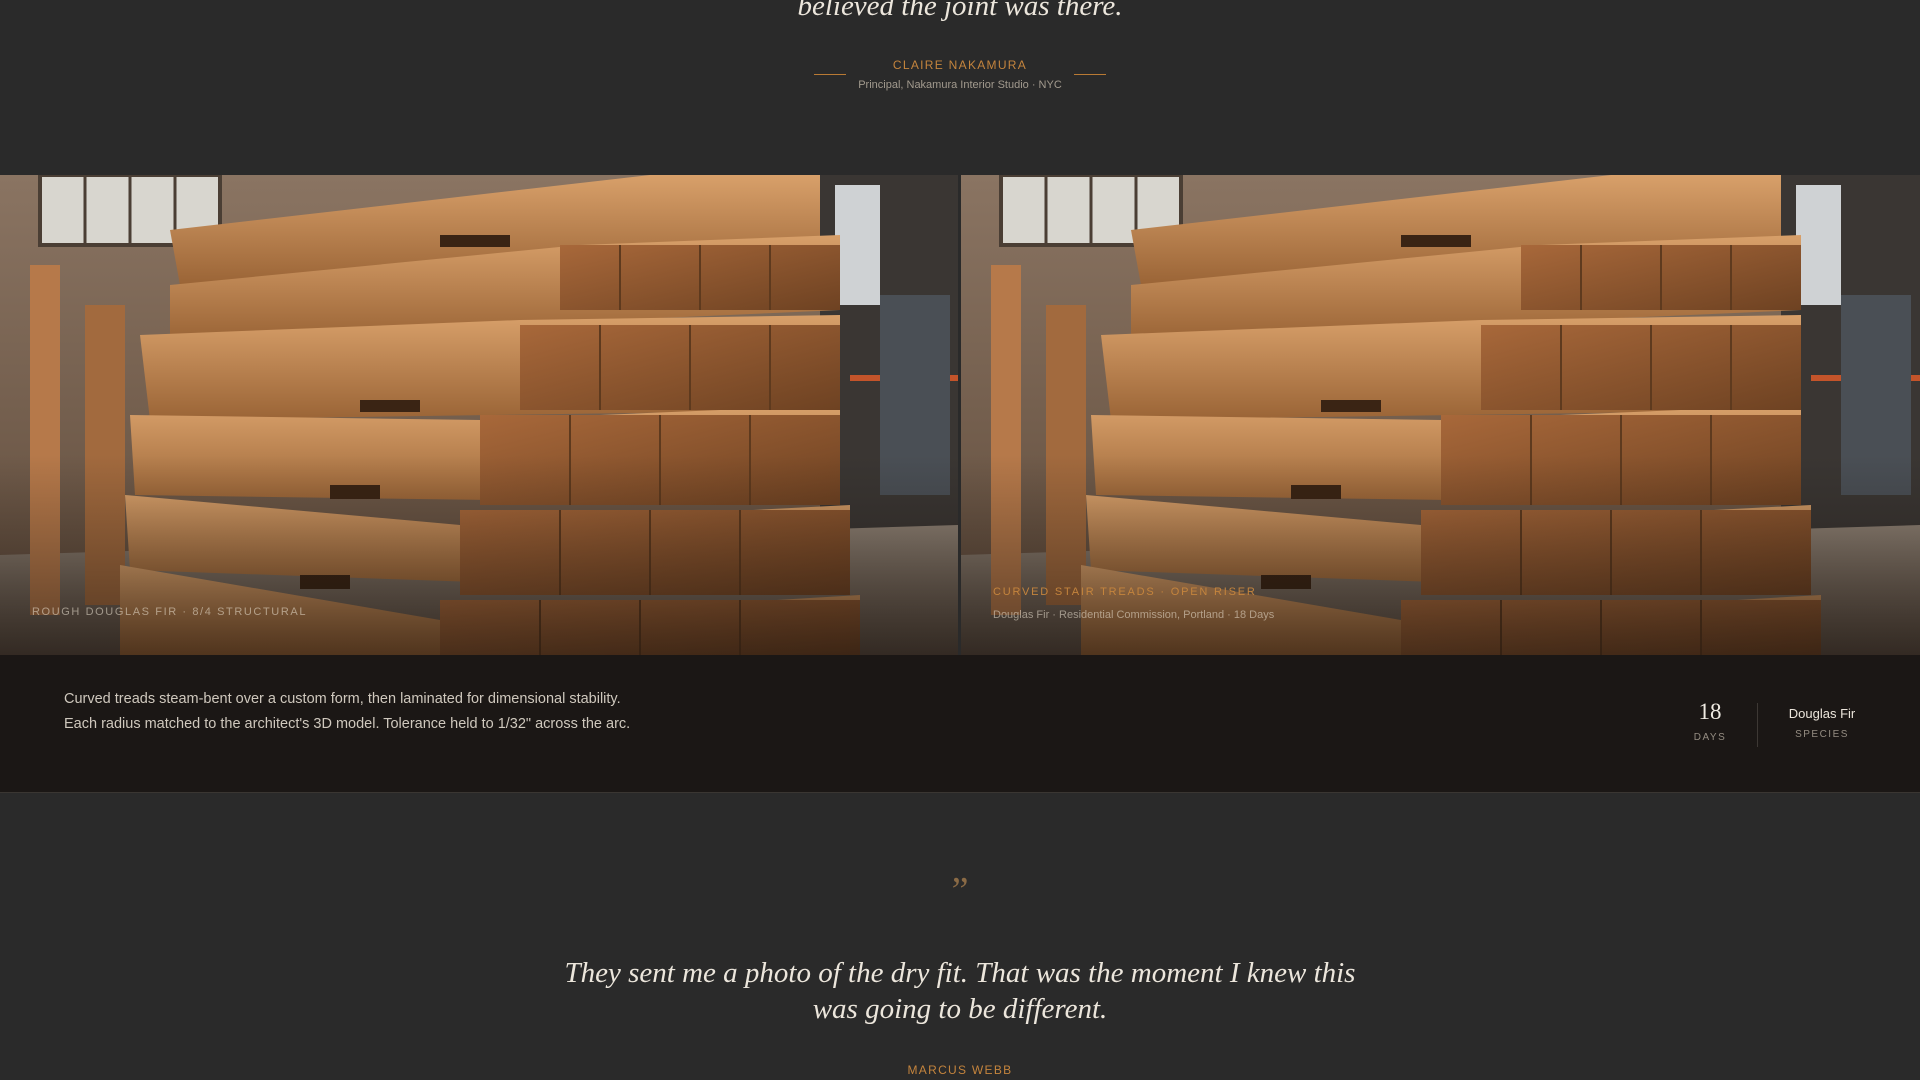 The height and width of the screenshot is (1080, 1920). What do you see at coordinates (1125, 592) in the screenshot?
I see `gallery-caption-title: CURVED STAIR TREADS · OPEN RISER` at bounding box center [1125, 592].